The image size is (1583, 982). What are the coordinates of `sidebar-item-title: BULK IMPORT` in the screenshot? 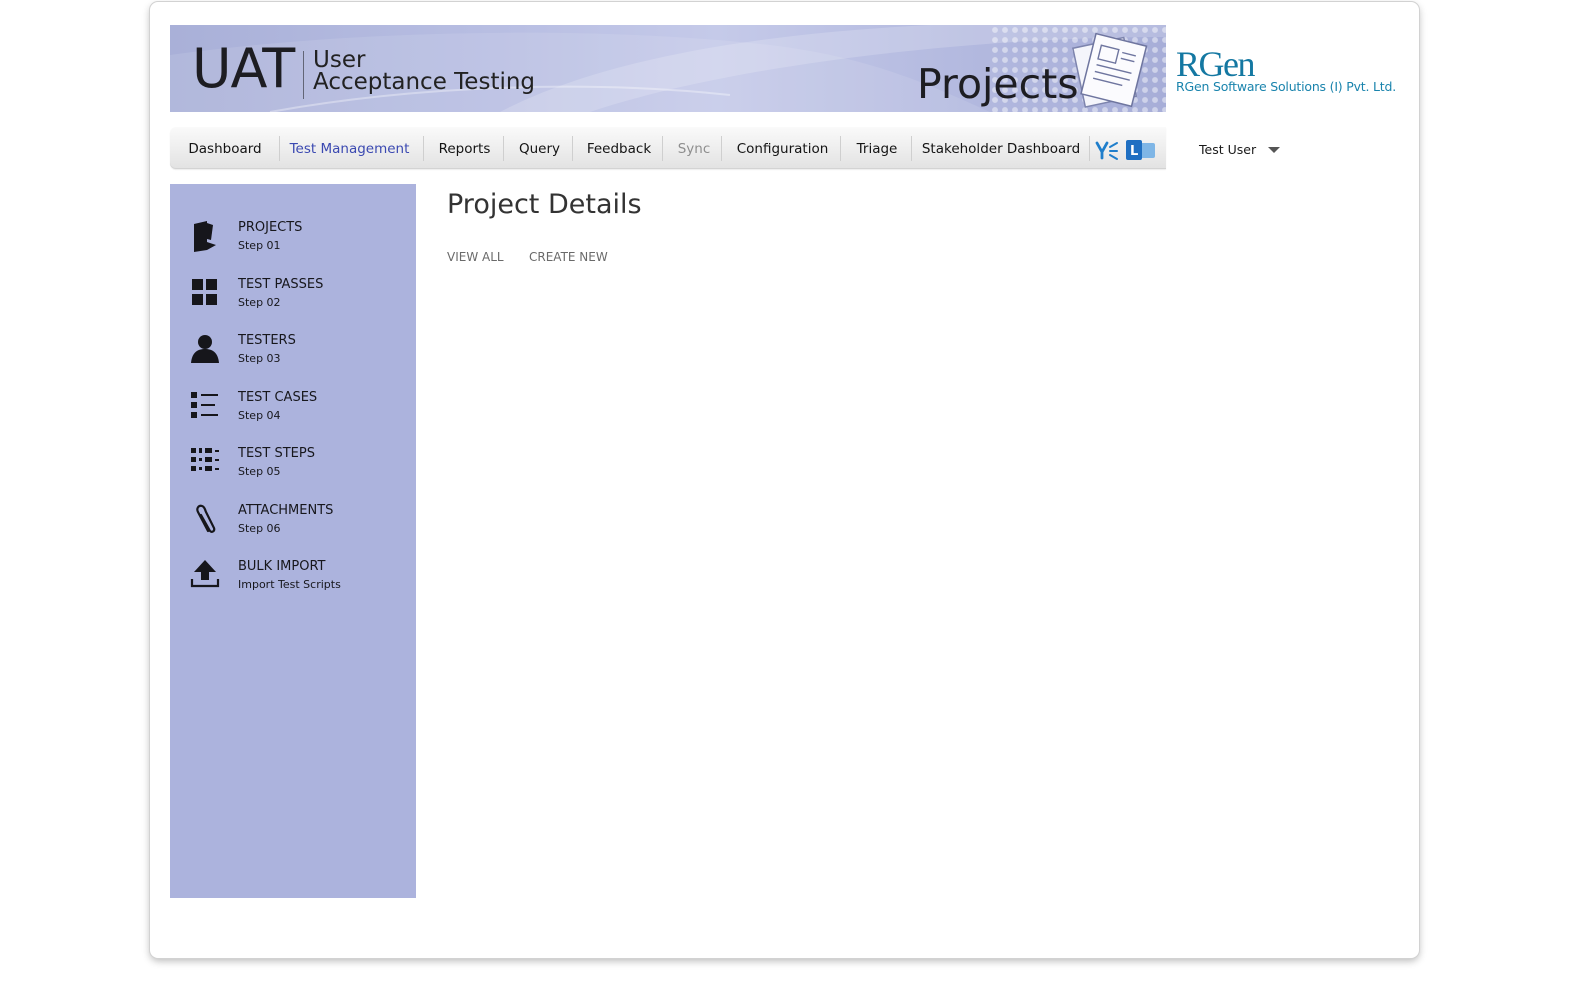 It's located at (282, 566).